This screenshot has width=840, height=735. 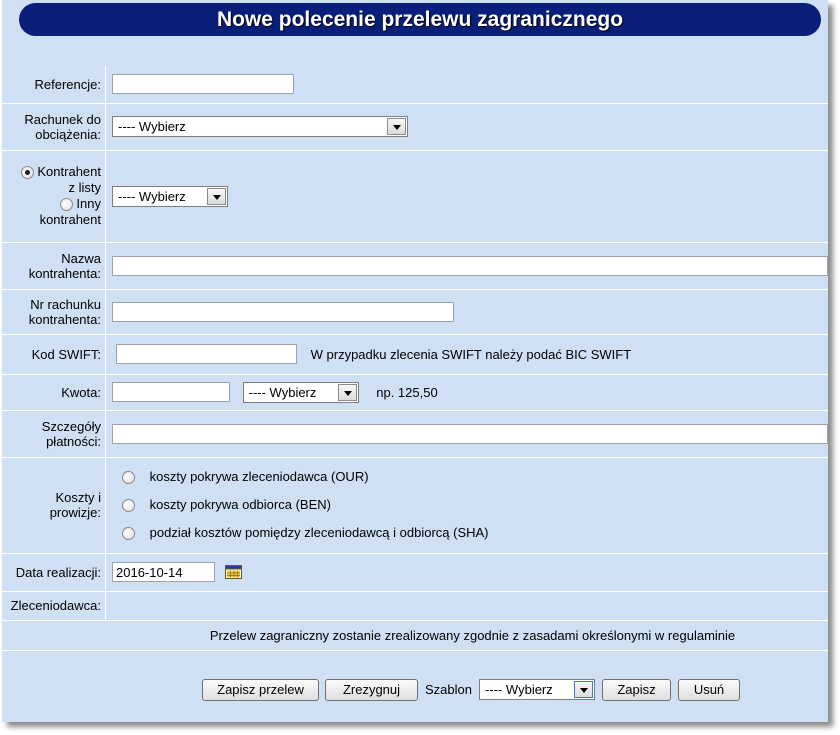 What do you see at coordinates (68, 134) in the screenshot?
I see `rachunek-label-line2: obciążenia:` at bounding box center [68, 134].